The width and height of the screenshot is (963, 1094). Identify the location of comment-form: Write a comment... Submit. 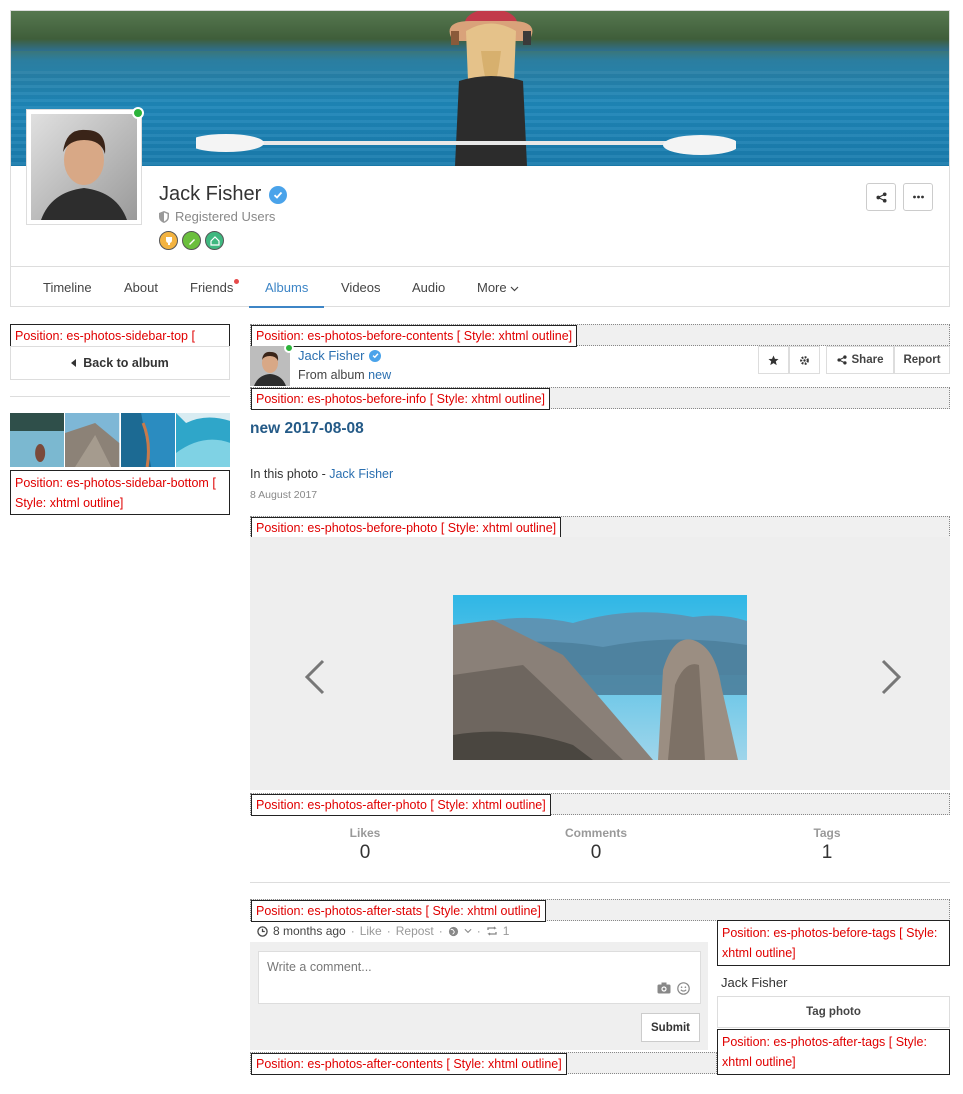
(479, 996).